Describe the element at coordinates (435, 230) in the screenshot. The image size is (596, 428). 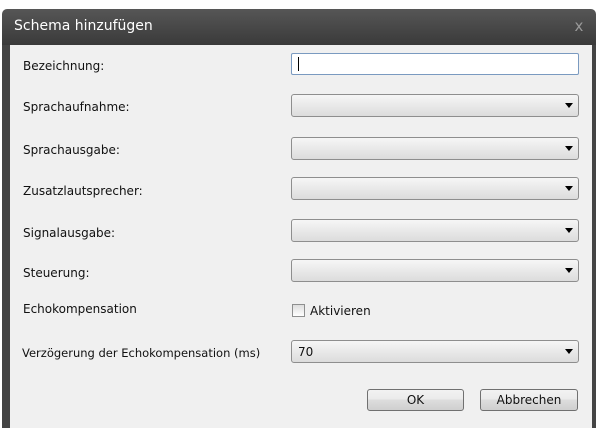
I see `signal-output-dropdown` at that location.